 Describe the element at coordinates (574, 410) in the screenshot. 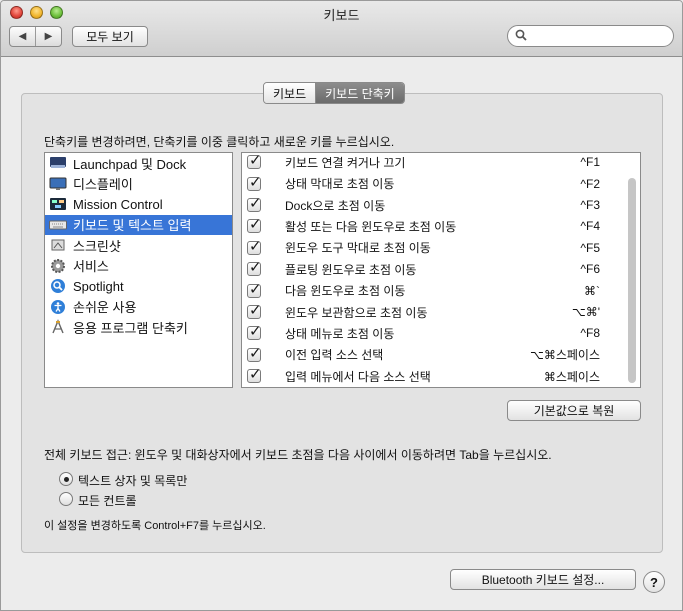

I see `restore-defaults-button: 기본값으로 복원` at that location.